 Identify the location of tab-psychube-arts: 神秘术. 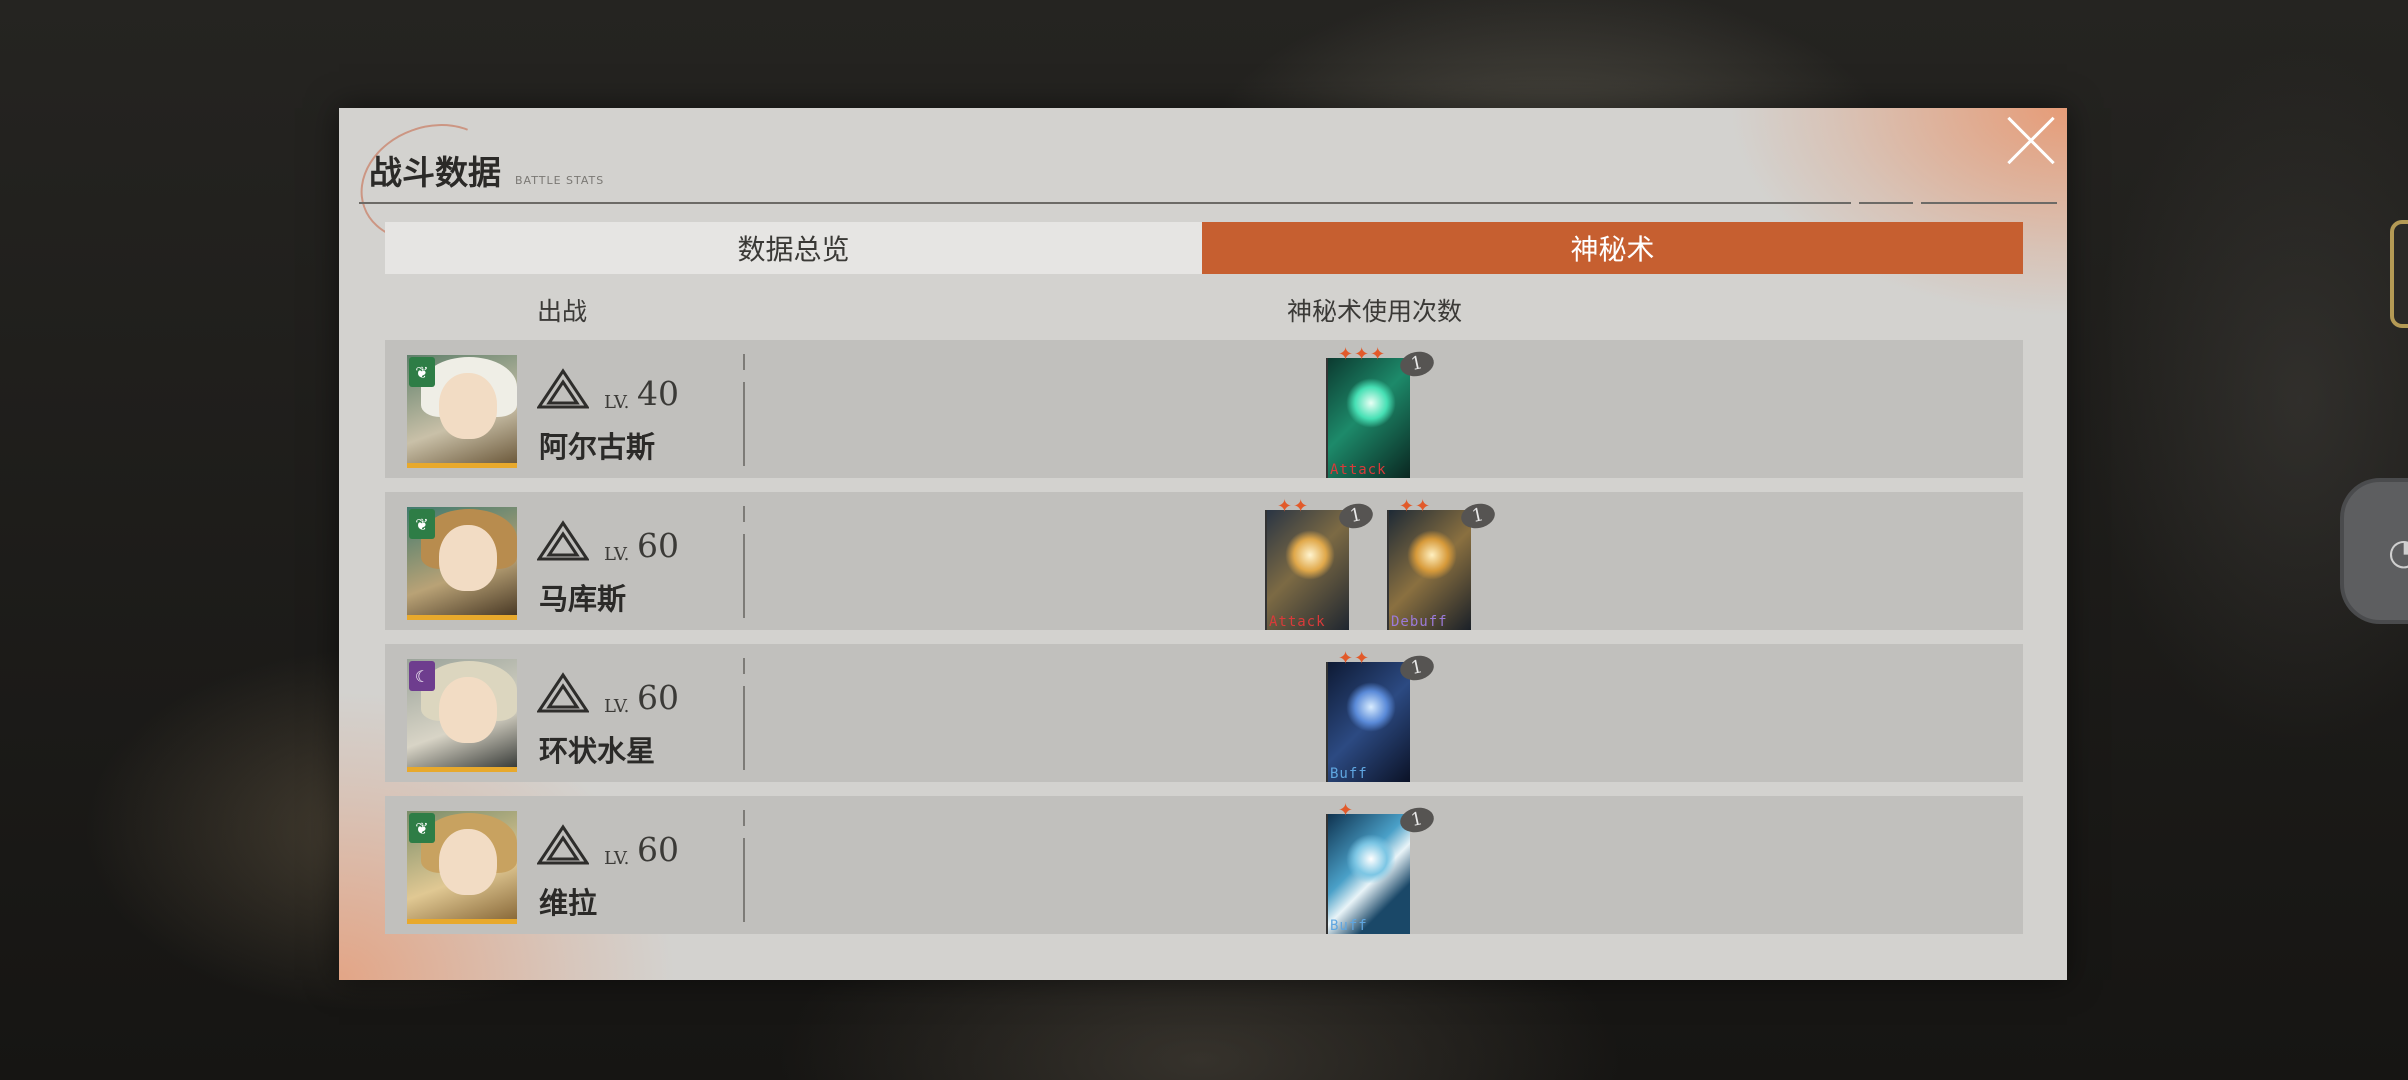
(1612, 248).